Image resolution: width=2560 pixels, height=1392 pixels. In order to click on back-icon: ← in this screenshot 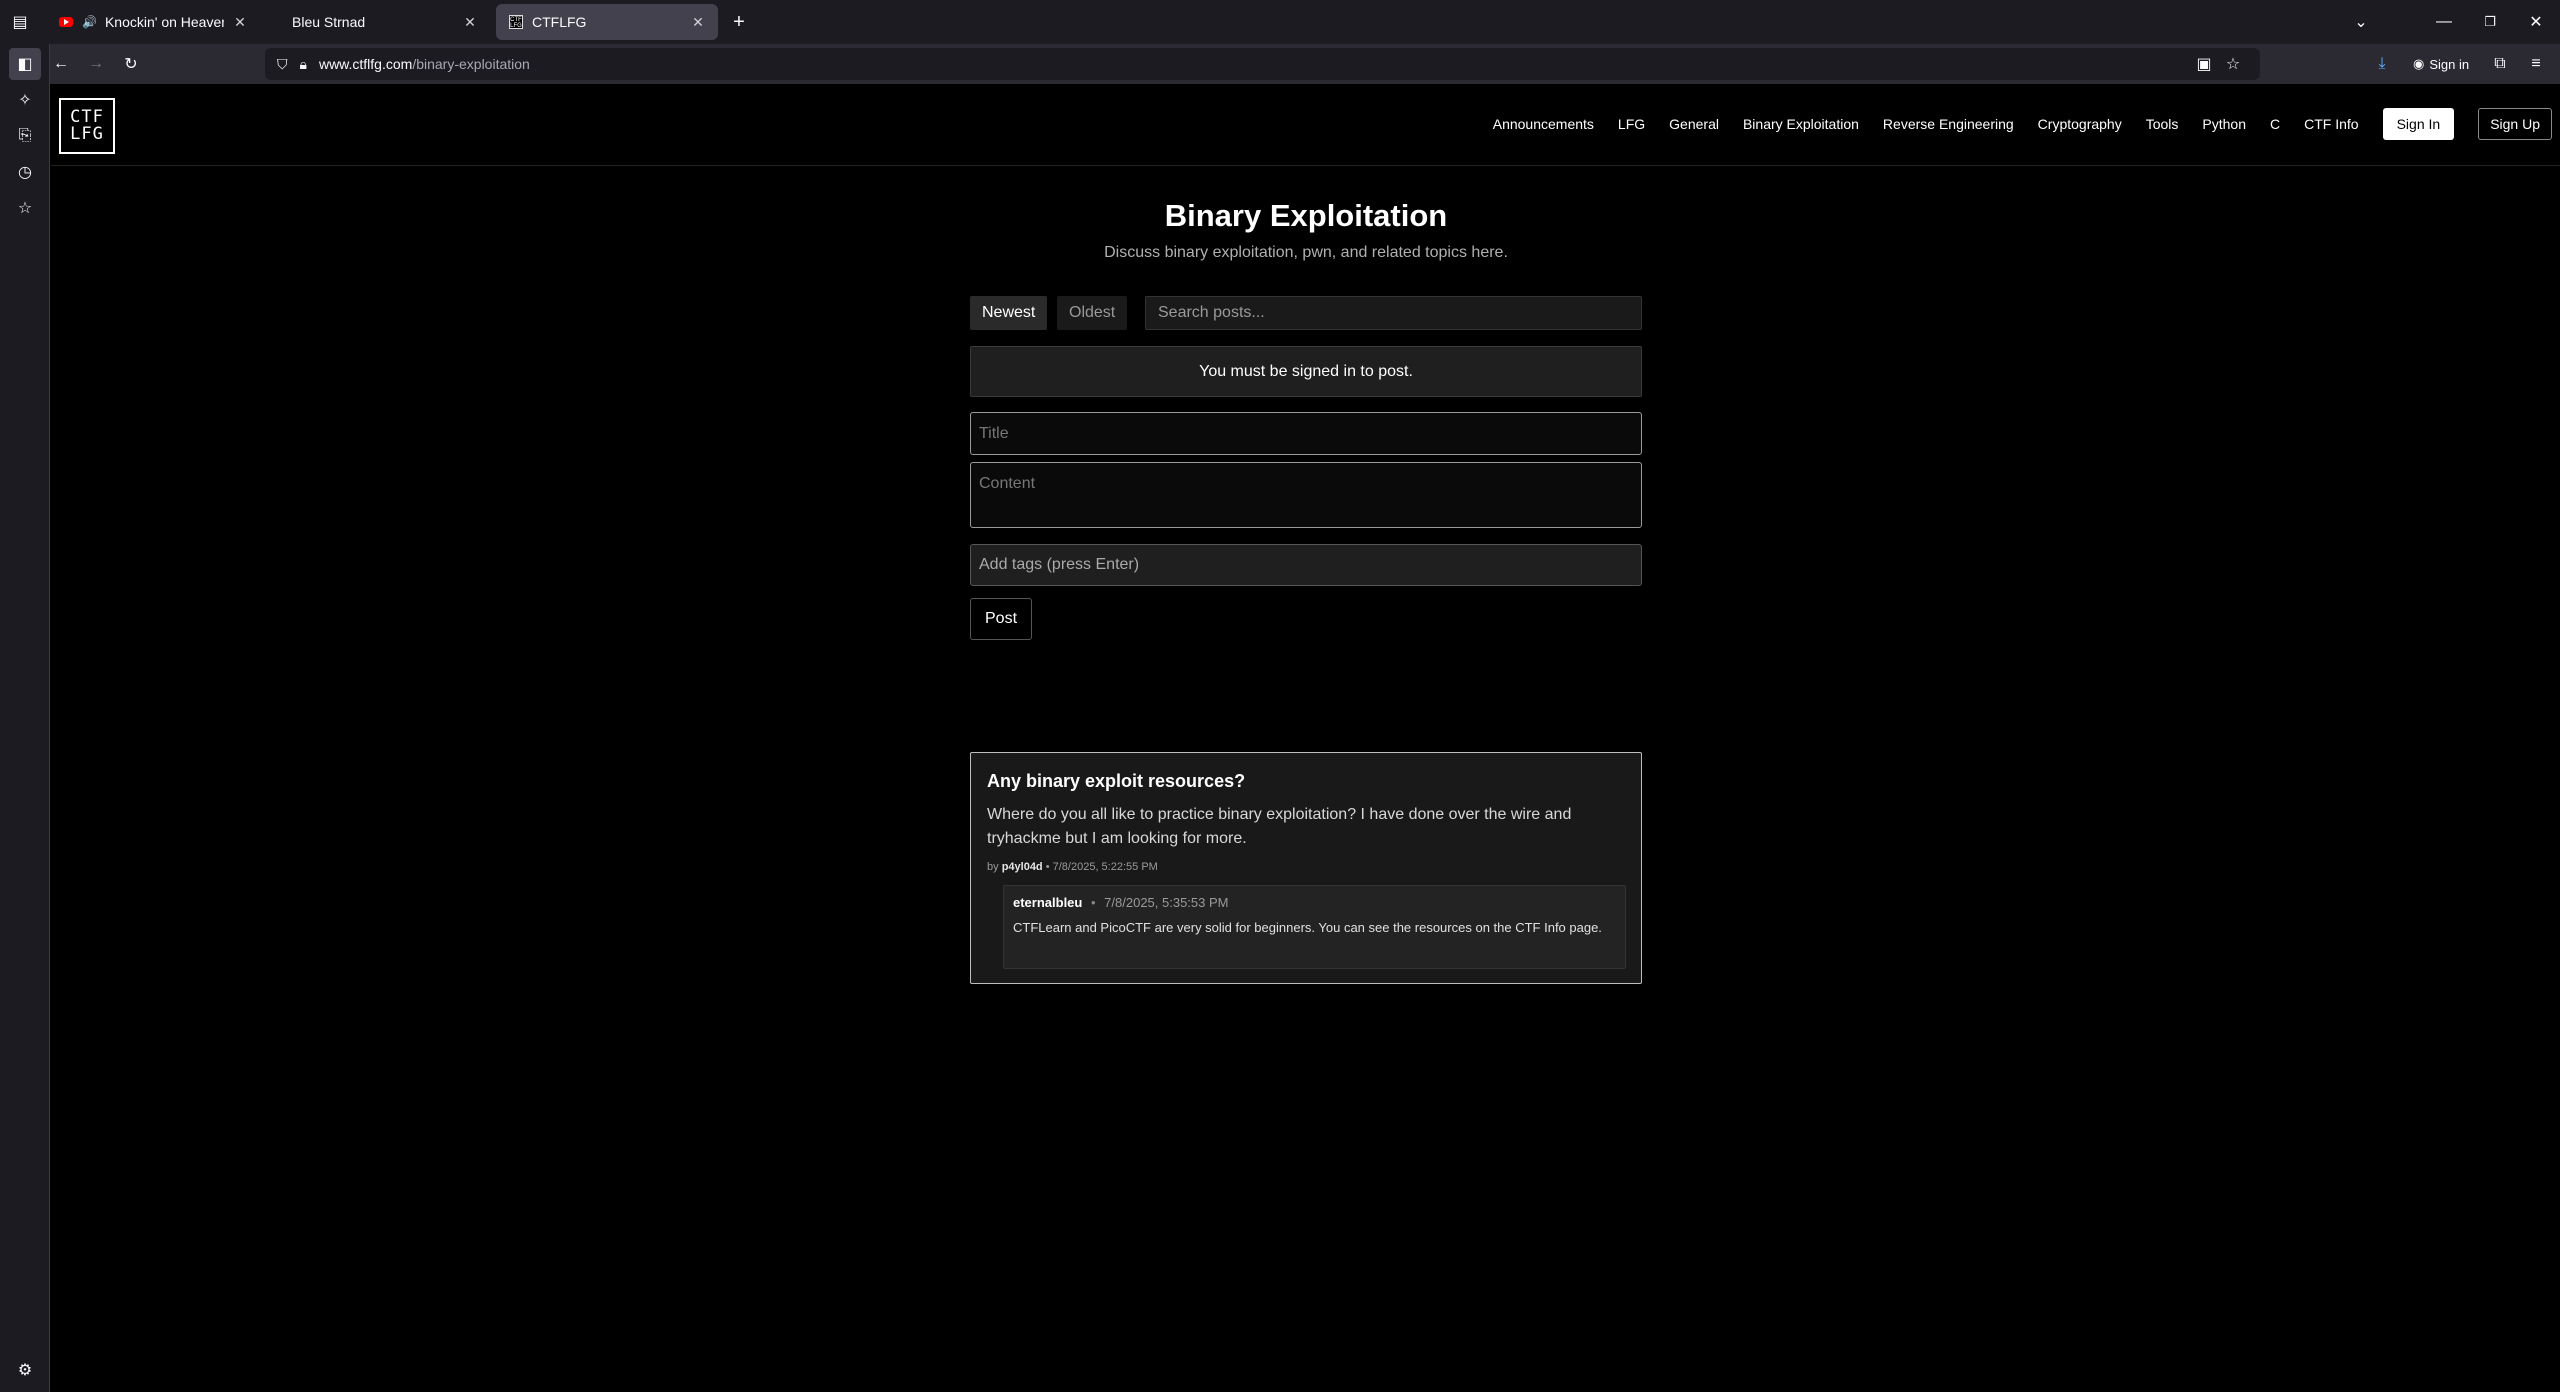, I will do `click(61, 64)`.